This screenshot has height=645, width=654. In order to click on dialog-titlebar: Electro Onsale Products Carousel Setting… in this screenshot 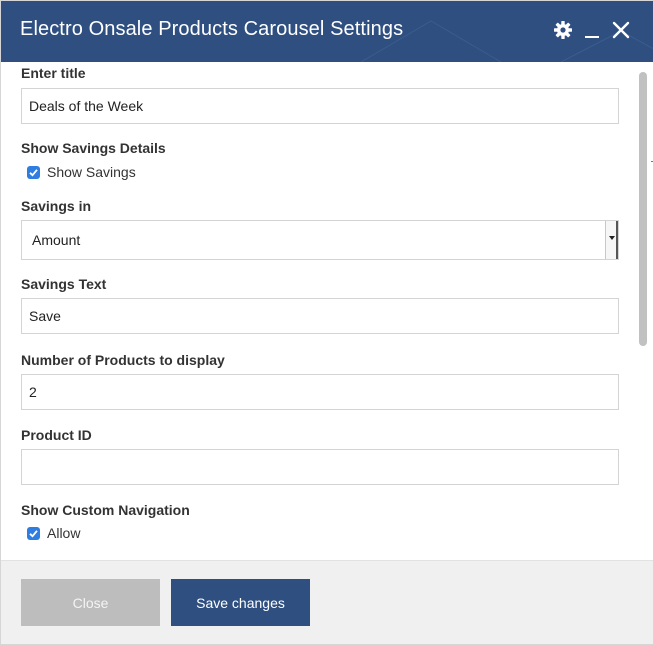, I will do `click(327, 31)`.